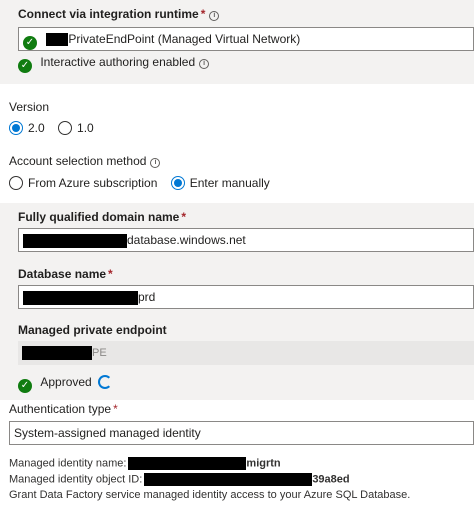 The width and height of the screenshot is (474, 506). What do you see at coordinates (63, 409) in the screenshot?
I see `auth-label: Authentication type *` at bounding box center [63, 409].